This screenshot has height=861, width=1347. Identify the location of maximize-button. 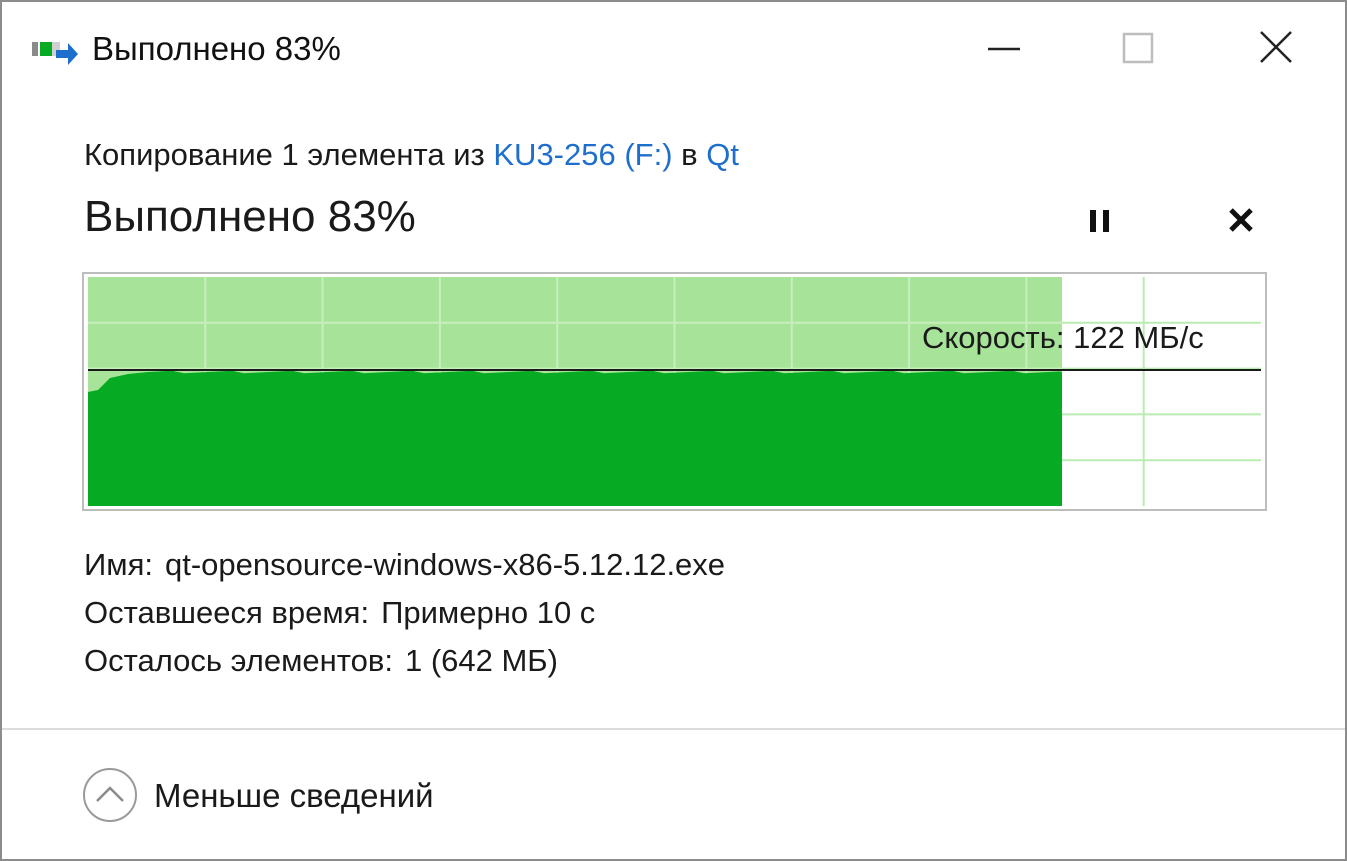
(1138, 48).